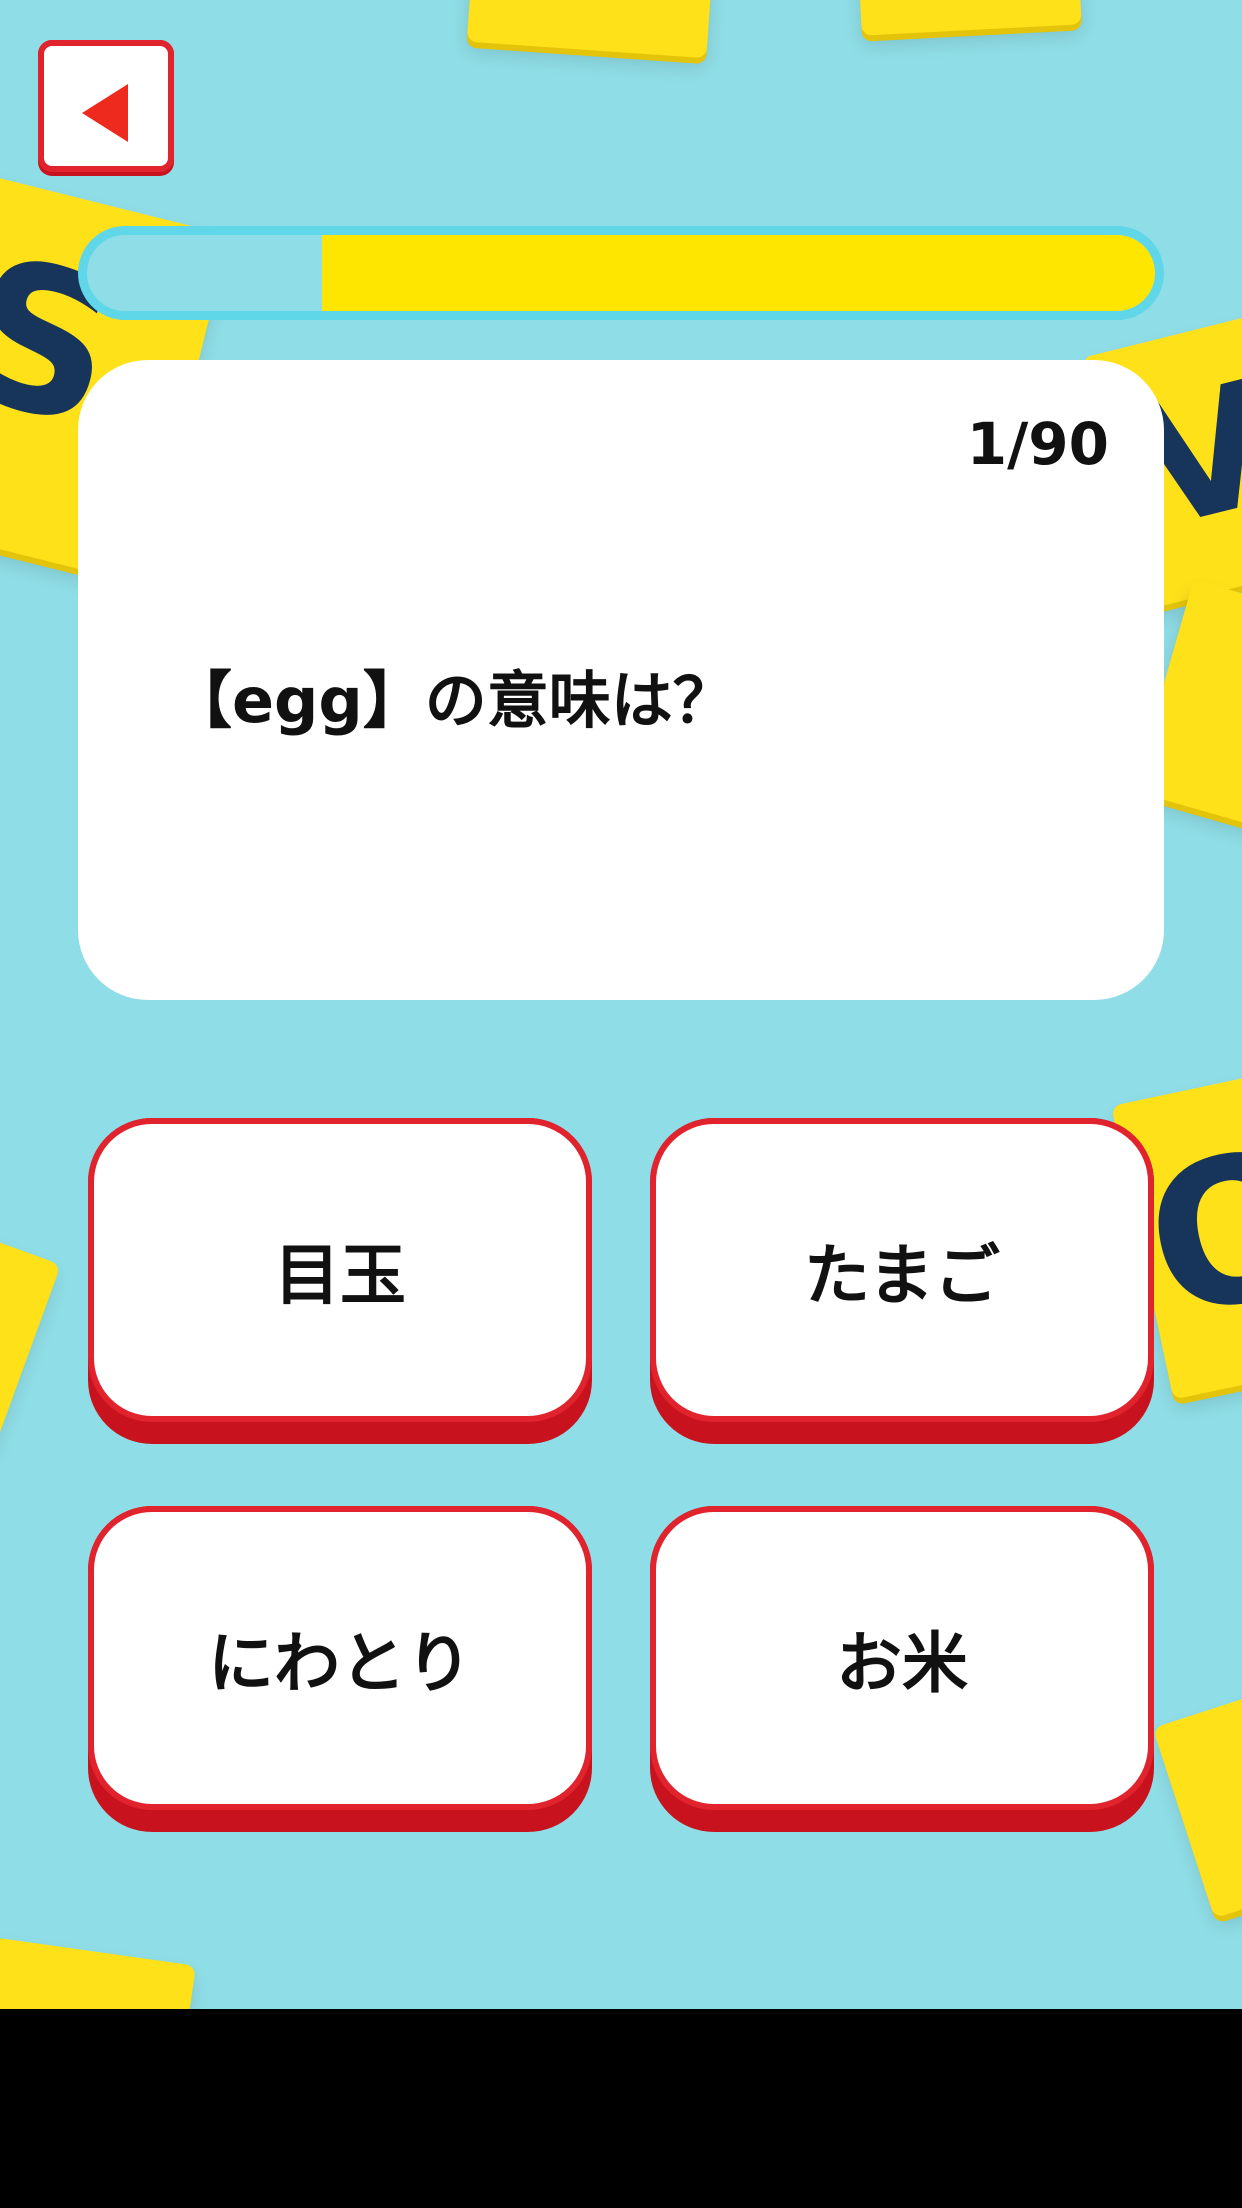 The image size is (1242, 2208). I want to click on answer-button-face: たまご, so click(902, 1270).